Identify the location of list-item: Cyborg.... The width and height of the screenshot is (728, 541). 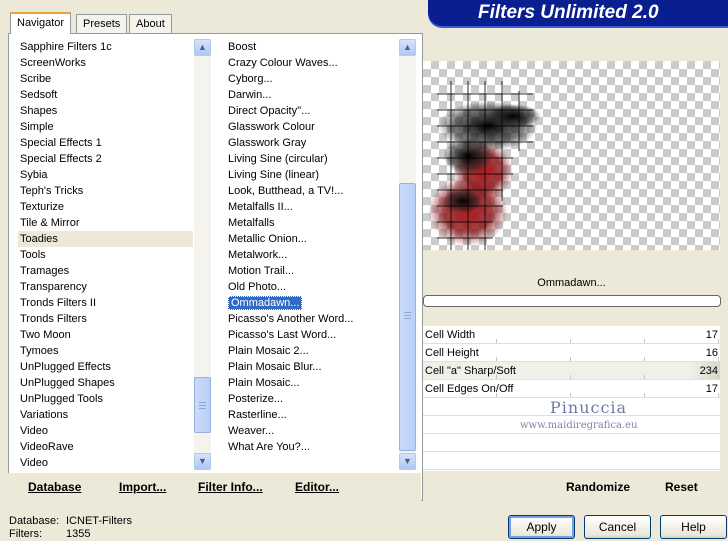
(312, 79).